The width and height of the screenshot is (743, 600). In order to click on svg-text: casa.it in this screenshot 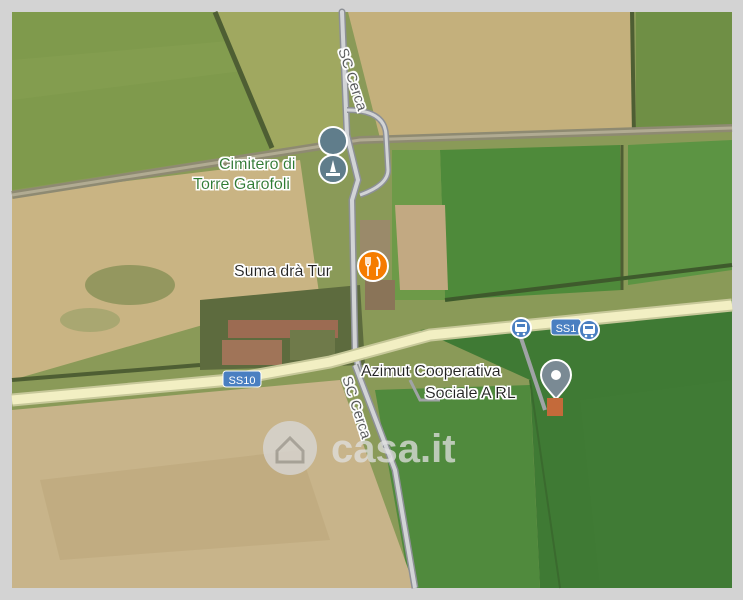, I will do `click(393, 449)`.